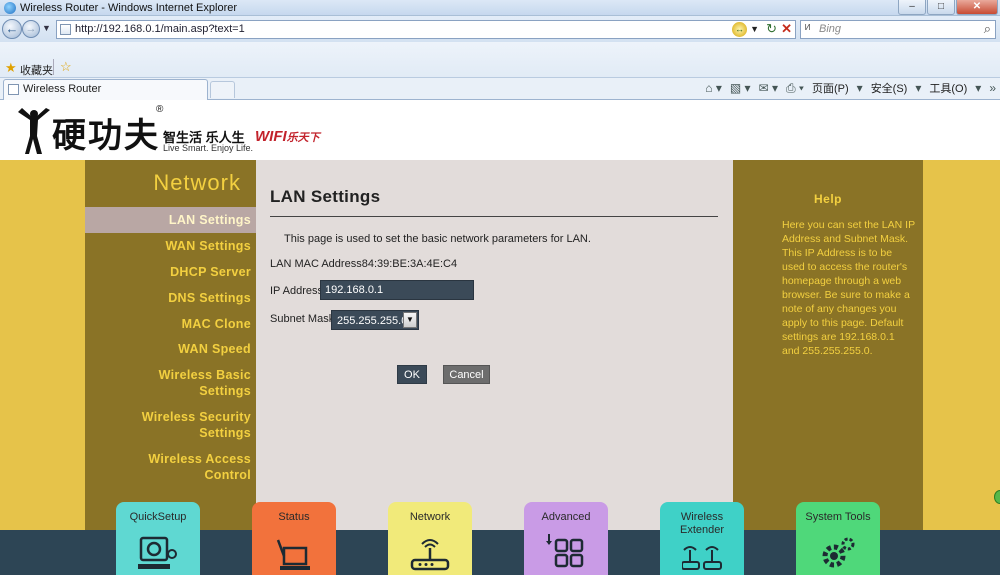  Describe the element at coordinates (10, 8) in the screenshot. I see `ie-logo-icon` at that location.